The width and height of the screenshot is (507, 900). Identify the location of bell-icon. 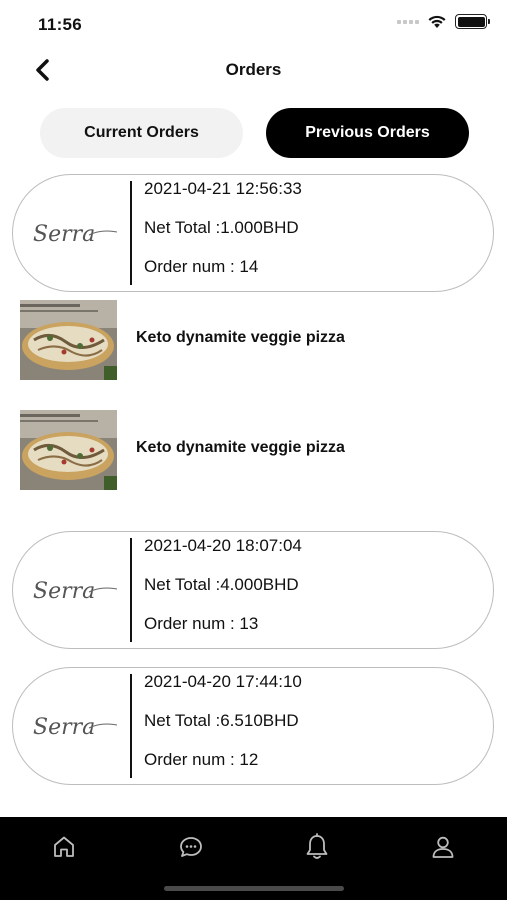
(317, 846).